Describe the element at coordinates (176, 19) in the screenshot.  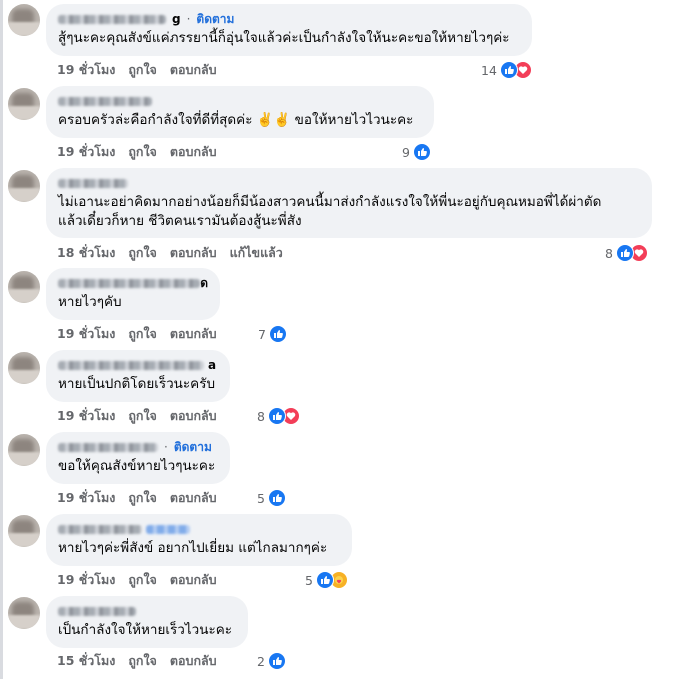
I see `author-name-tail: g` at that location.